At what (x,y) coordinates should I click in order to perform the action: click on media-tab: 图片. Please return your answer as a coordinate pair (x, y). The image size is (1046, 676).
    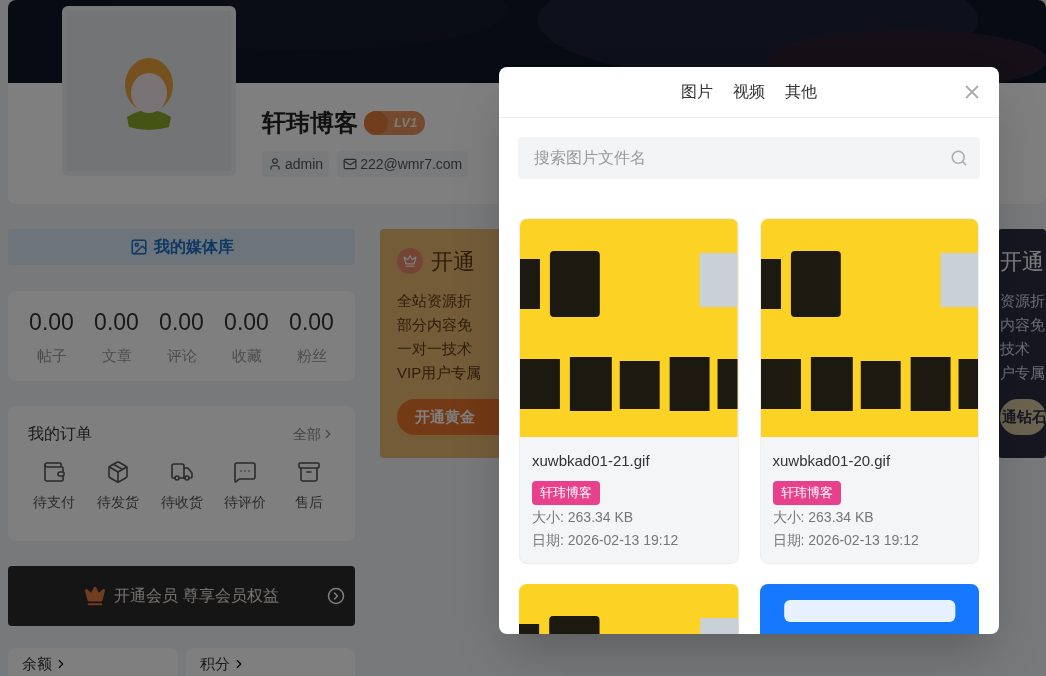
    Looking at the image, I should click on (697, 92).